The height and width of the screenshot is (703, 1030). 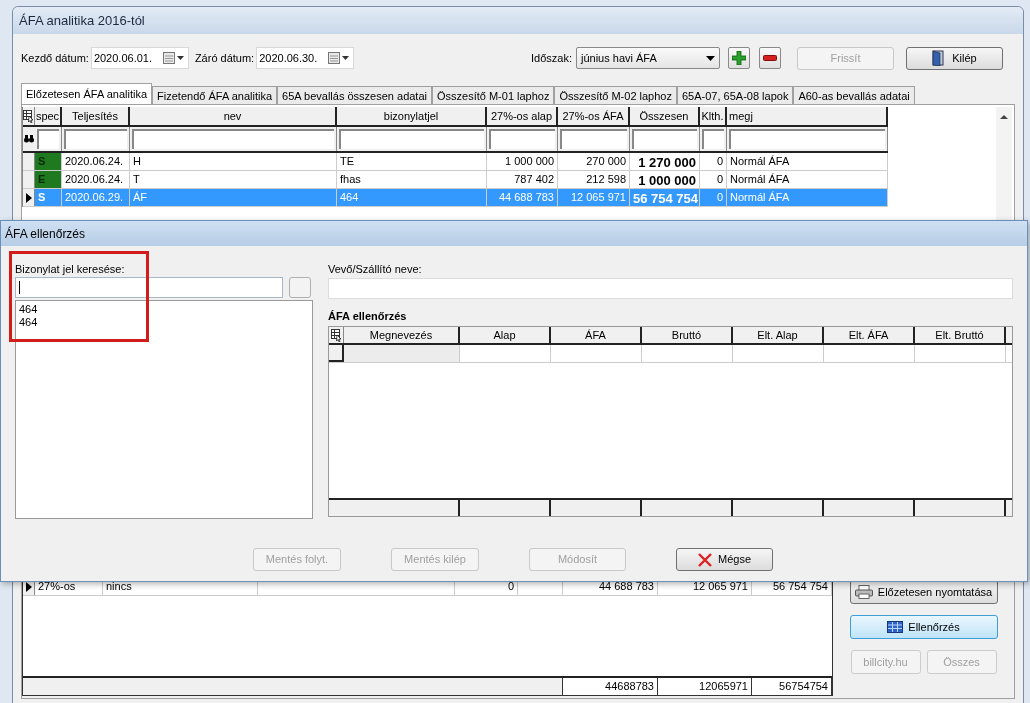 What do you see at coordinates (869, 335) in the screenshot?
I see `column-header: Elt. ÁFA` at bounding box center [869, 335].